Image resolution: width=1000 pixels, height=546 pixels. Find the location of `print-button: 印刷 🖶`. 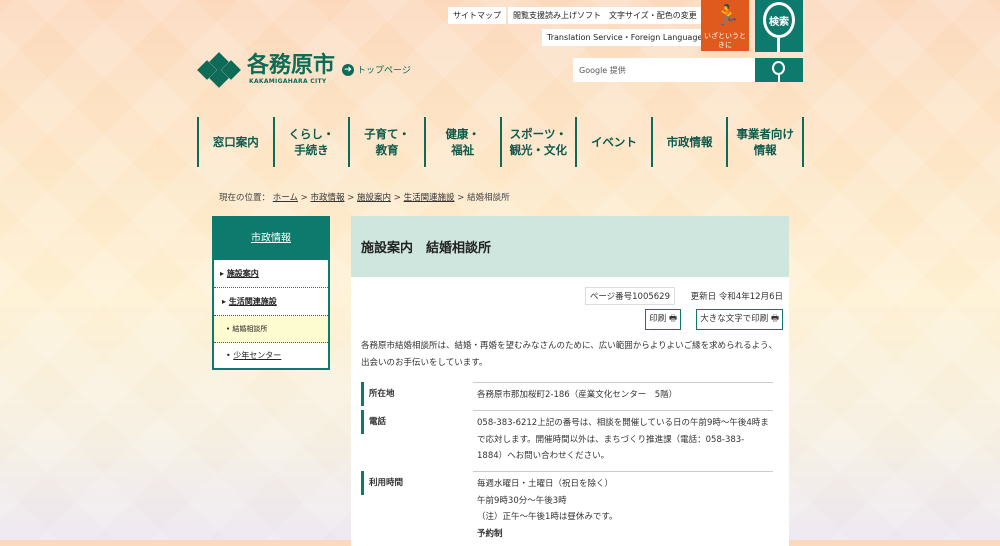

print-button: 印刷 🖶 is located at coordinates (663, 319).